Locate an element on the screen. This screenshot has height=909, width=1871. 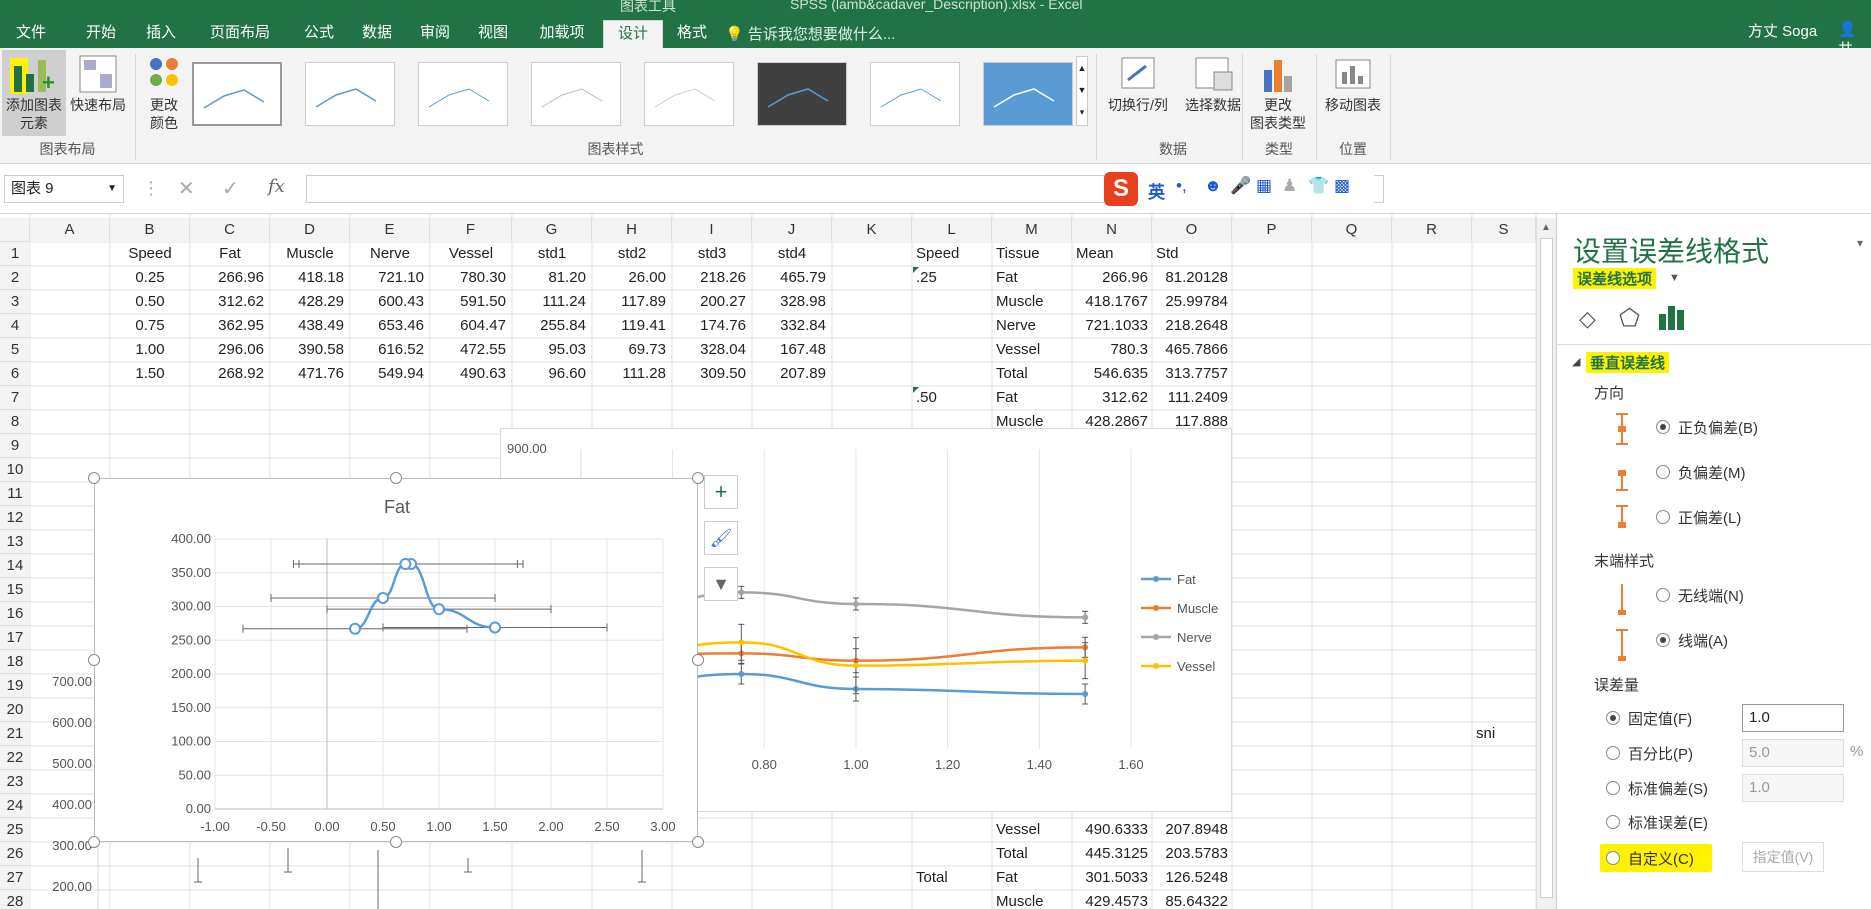
tab-format: 格式 is located at coordinates (692, 34).